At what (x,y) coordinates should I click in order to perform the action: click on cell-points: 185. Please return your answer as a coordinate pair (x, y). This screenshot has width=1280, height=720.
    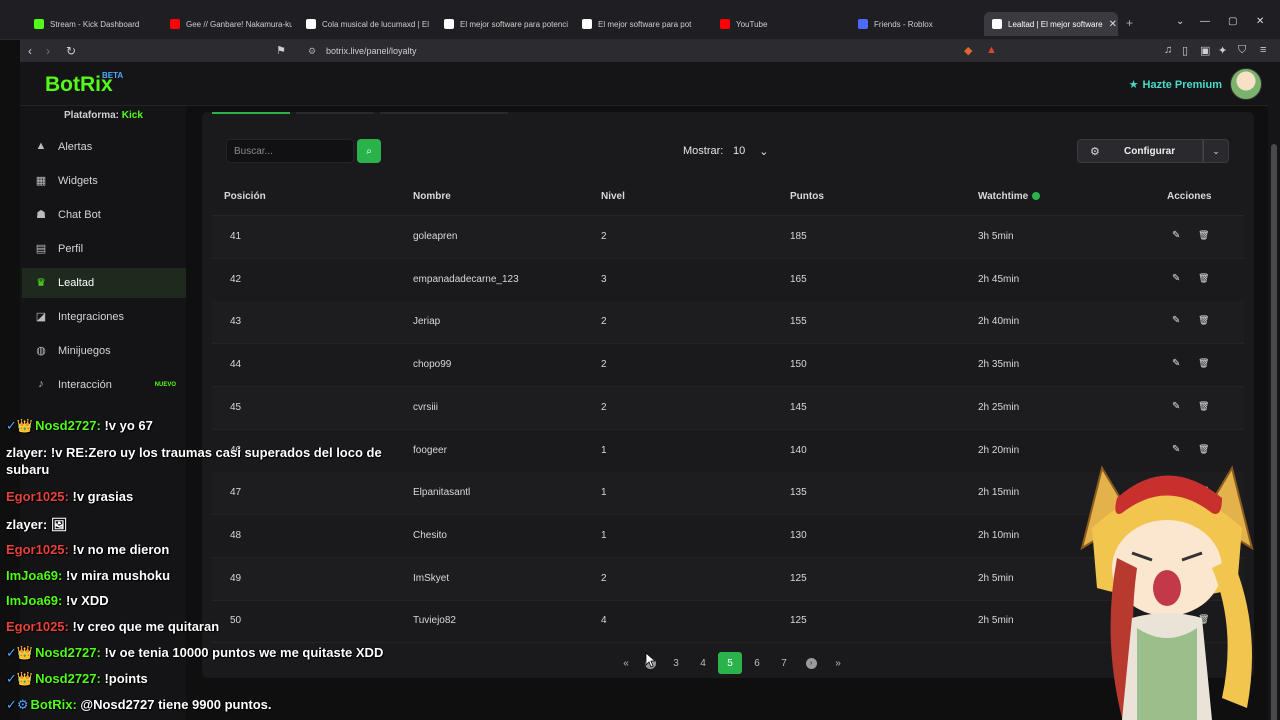
    Looking at the image, I should click on (798, 236).